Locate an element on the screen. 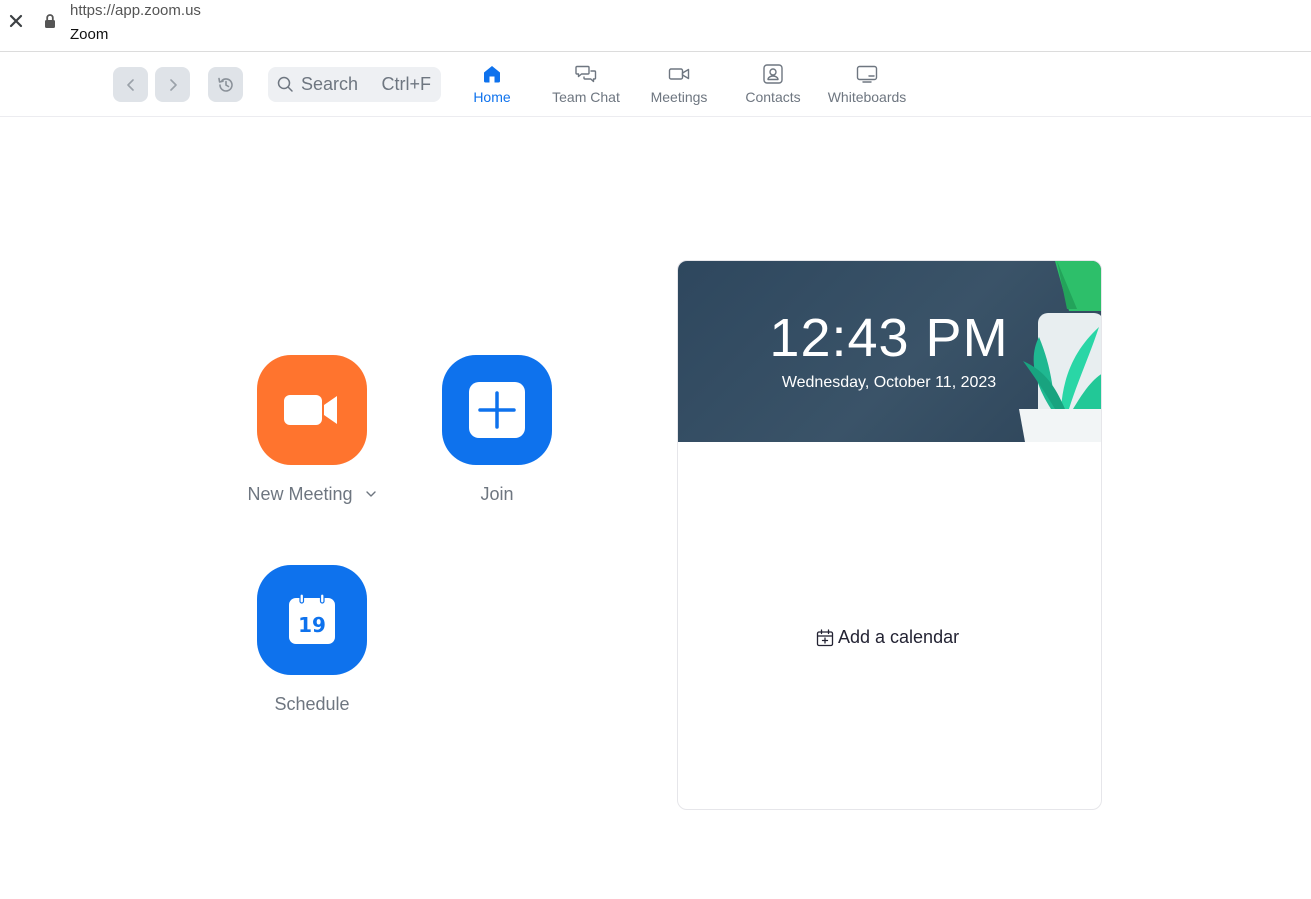 This screenshot has width=1311, height=899. add-calendar-button: Add a calendar is located at coordinates (887, 637).